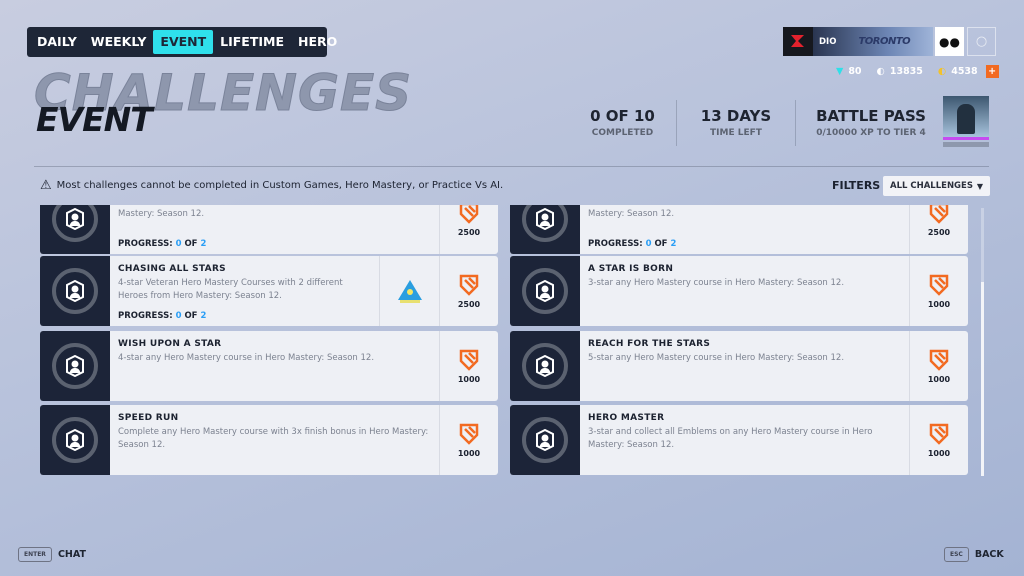 The width and height of the screenshot is (1024, 576). Describe the element at coordinates (35, 554) in the screenshot. I see `enter-key: ENTER` at that location.